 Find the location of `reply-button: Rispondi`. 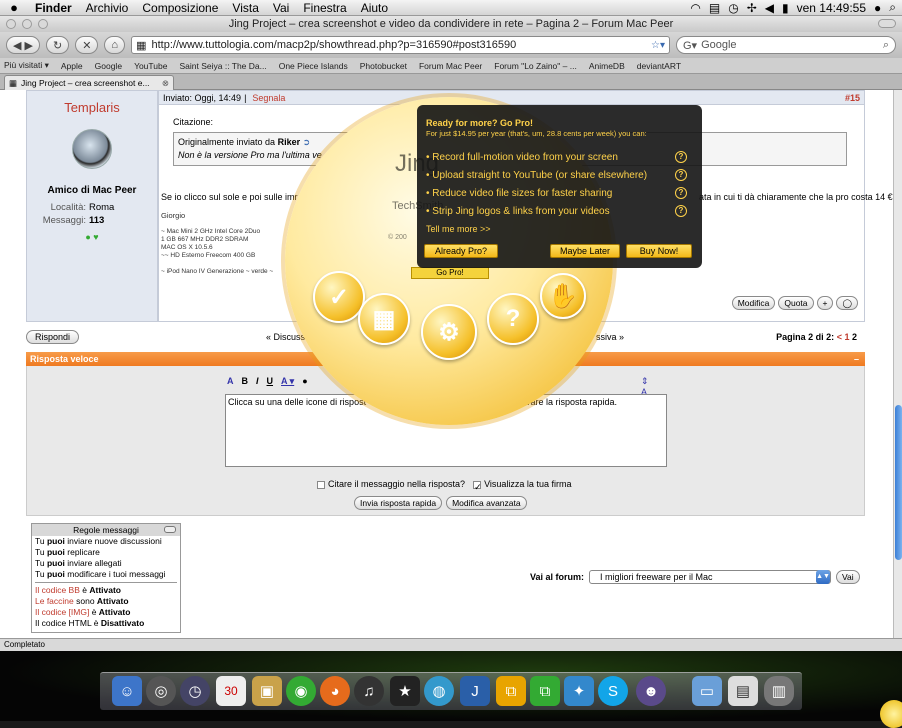

reply-button: Rispondi is located at coordinates (53, 337).